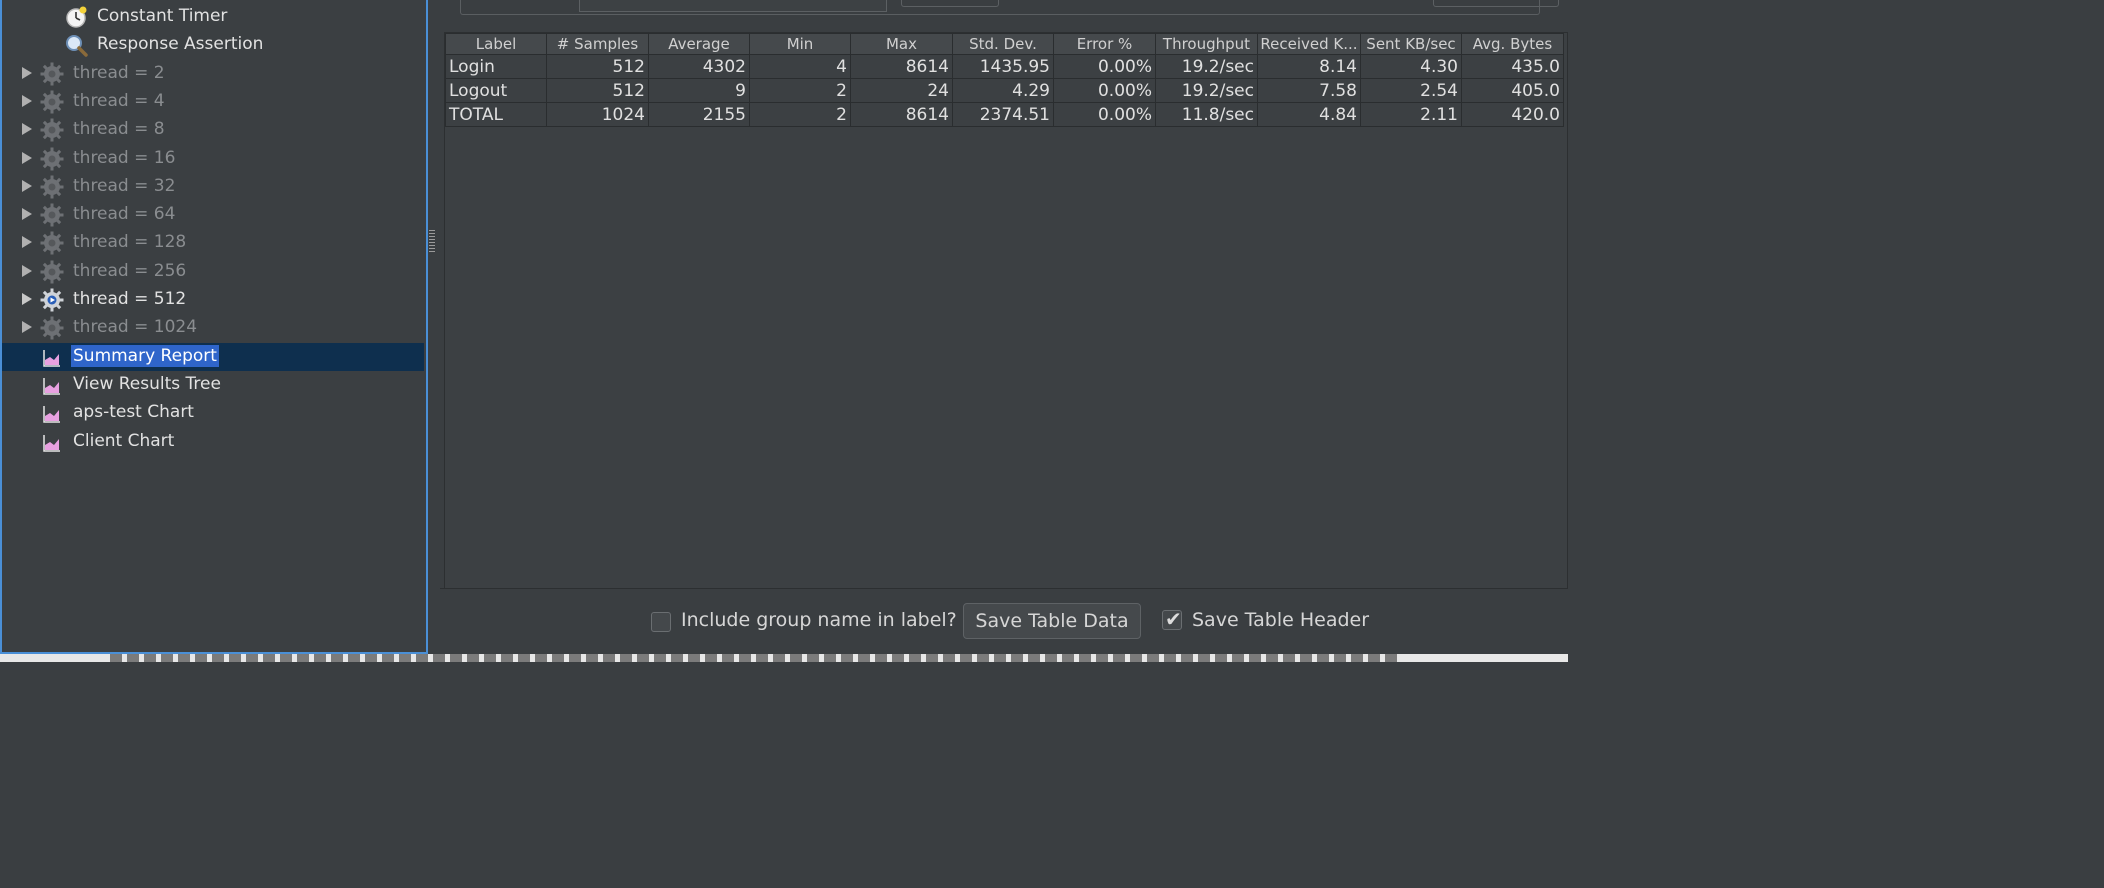  I want to click on column-header: Min, so click(800, 44).